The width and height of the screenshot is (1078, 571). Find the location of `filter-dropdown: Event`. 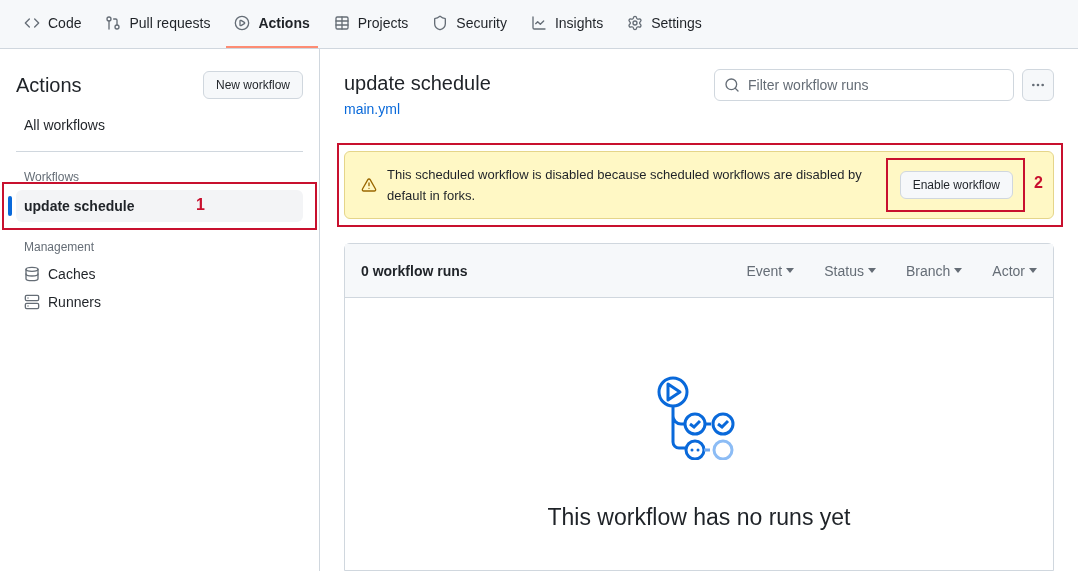

filter-dropdown: Event is located at coordinates (770, 270).